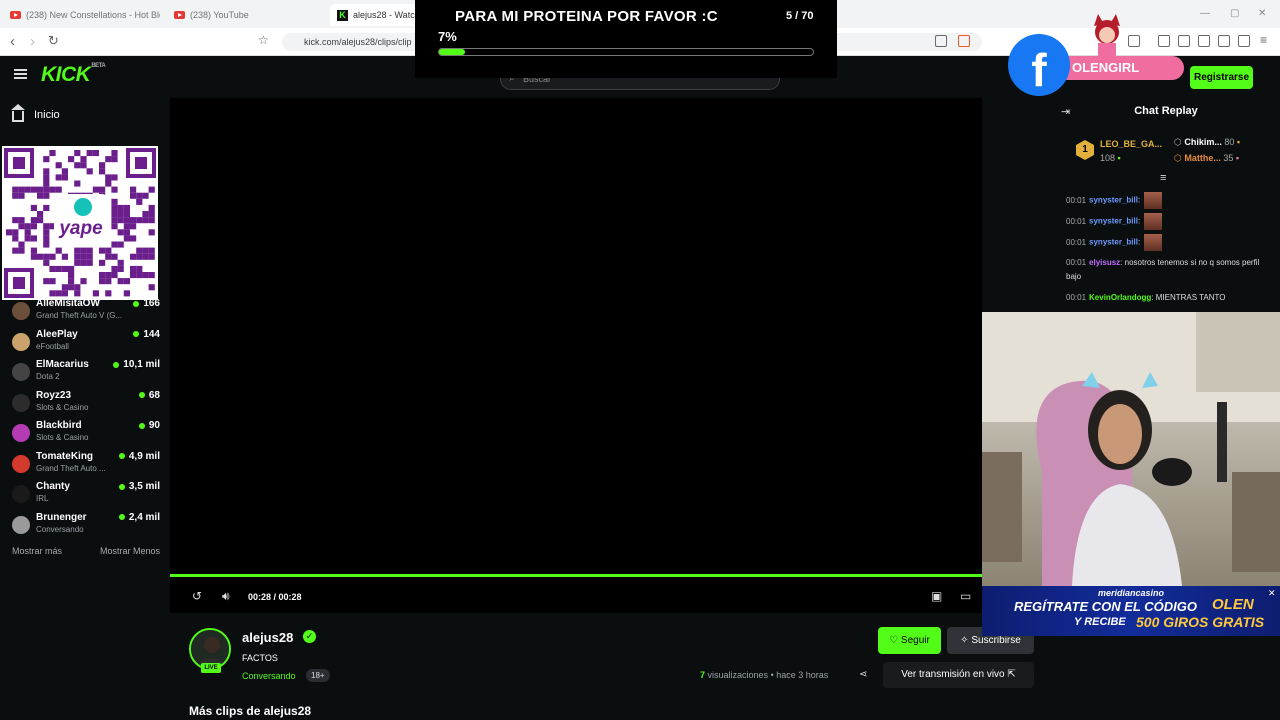  I want to click on viewer-count: 144, so click(151, 334).